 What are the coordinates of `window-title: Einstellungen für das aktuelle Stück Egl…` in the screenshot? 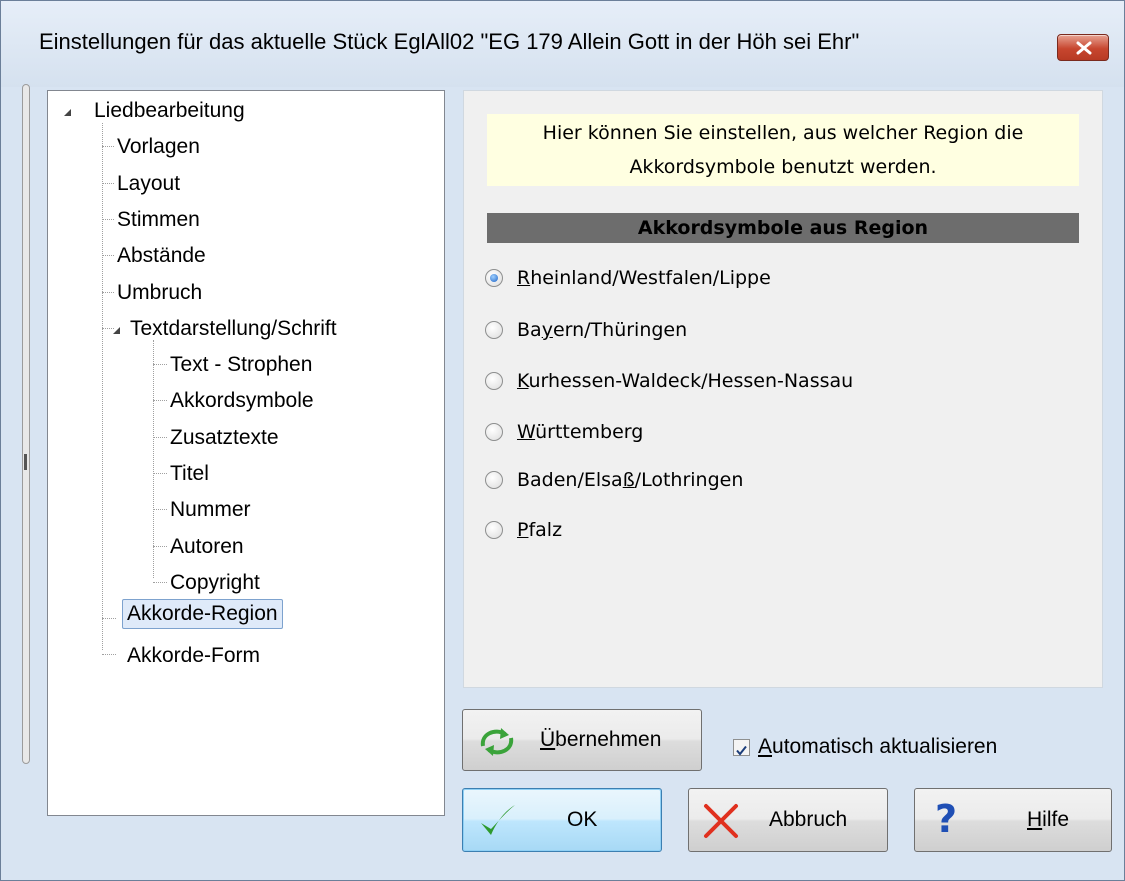 It's located at (449, 41).